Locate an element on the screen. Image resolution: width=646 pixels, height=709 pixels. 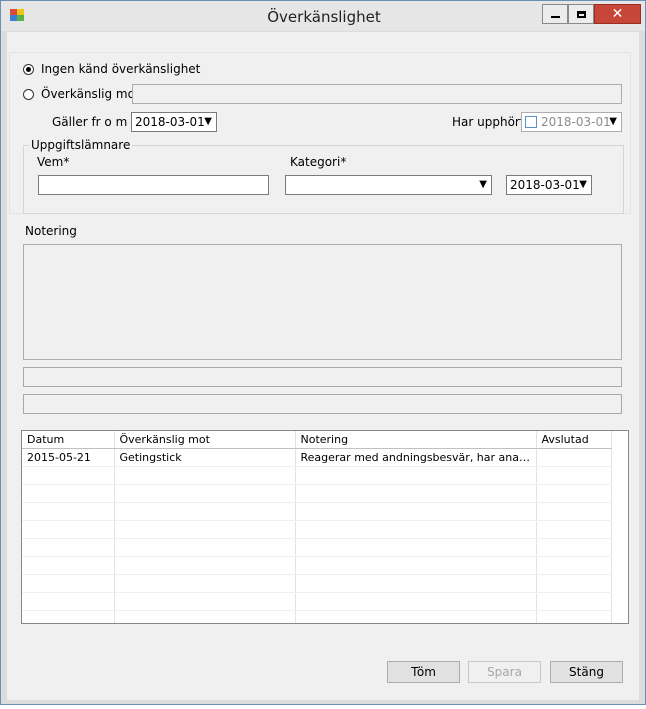
informant-group-title: Uppgiftslämnare is located at coordinates (81, 145).